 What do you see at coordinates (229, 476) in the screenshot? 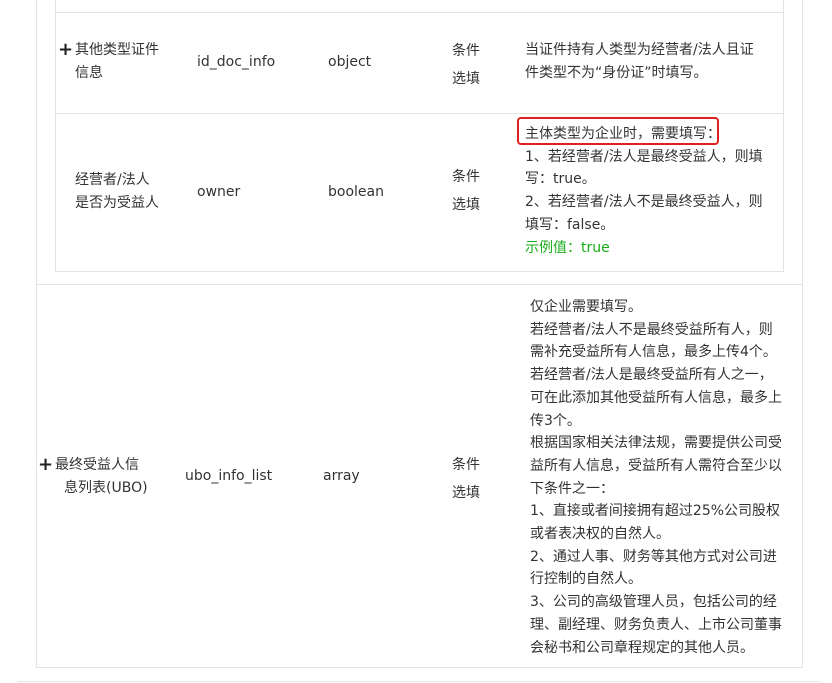
I see `field-key: ubo_info_list` at bounding box center [229, 476].